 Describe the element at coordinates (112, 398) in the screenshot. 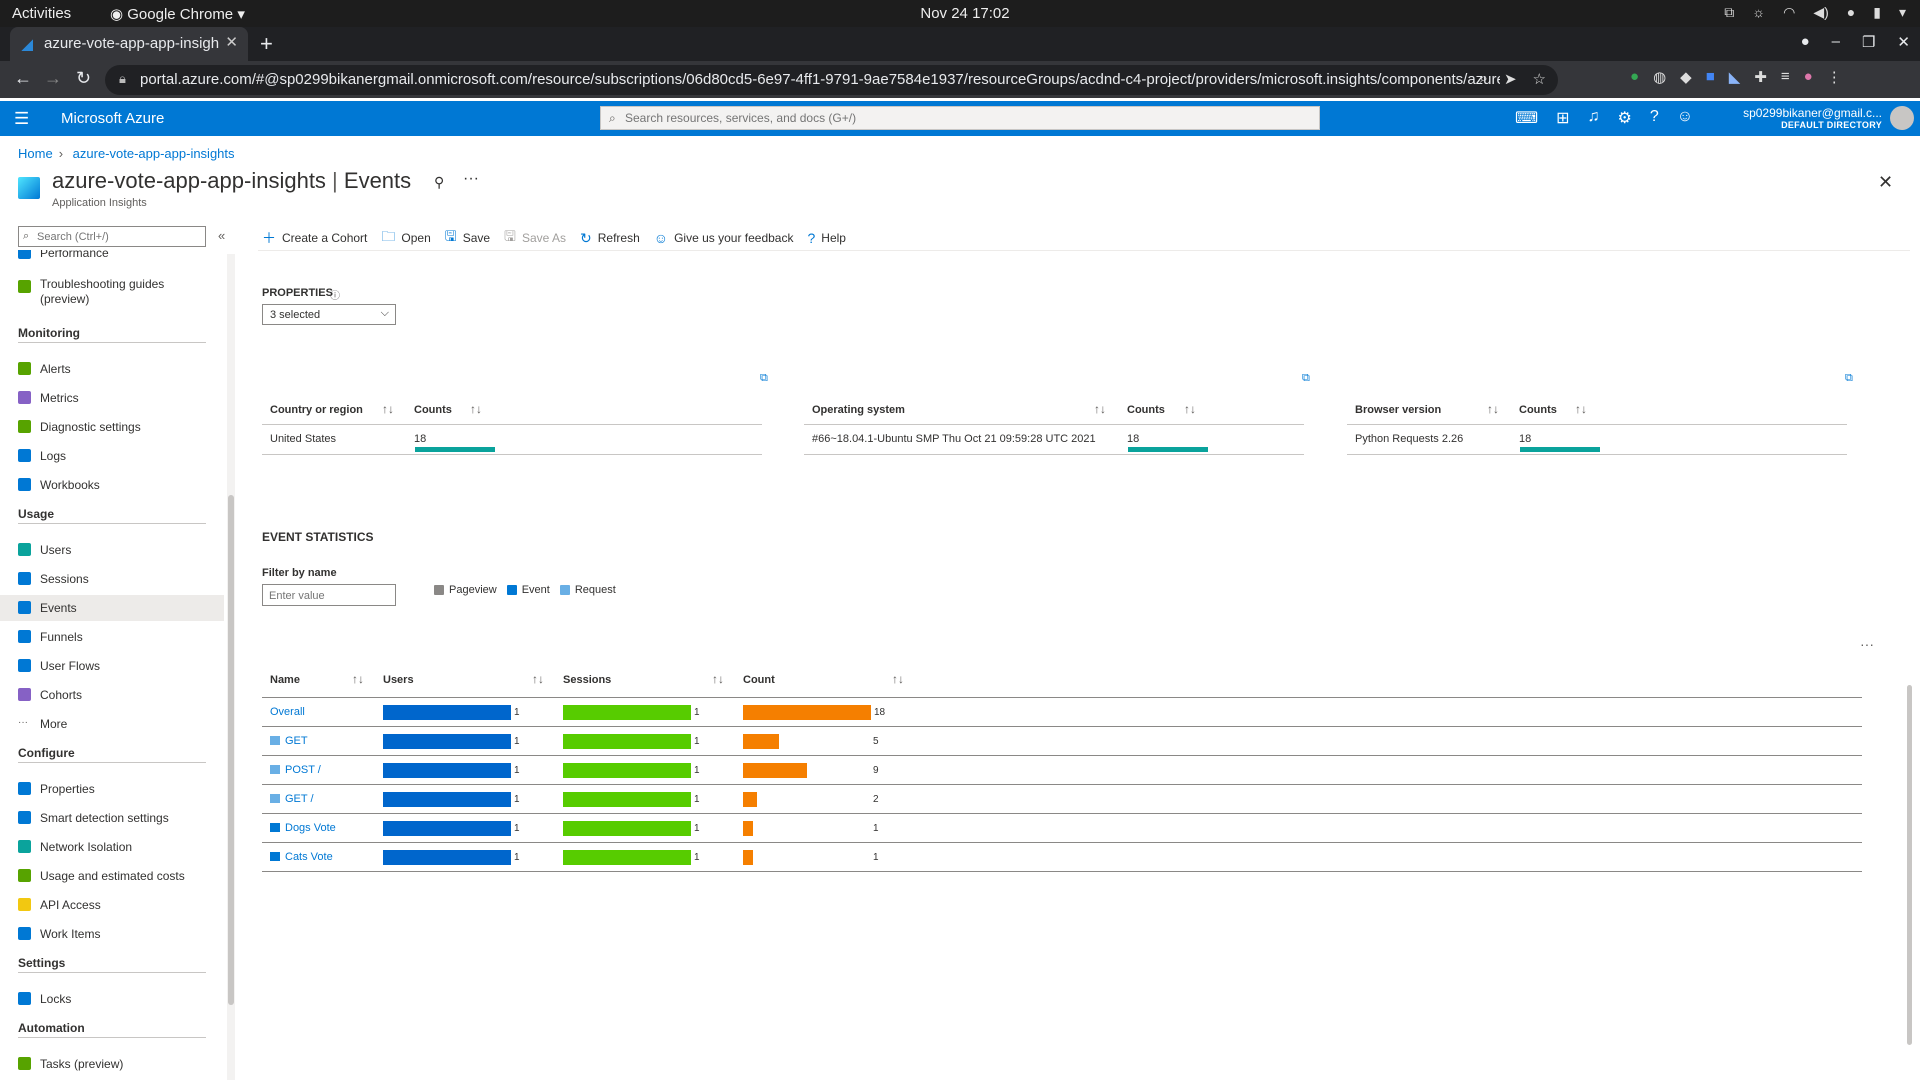

I see `sidebar-item-metrics: Metrics` at that location.